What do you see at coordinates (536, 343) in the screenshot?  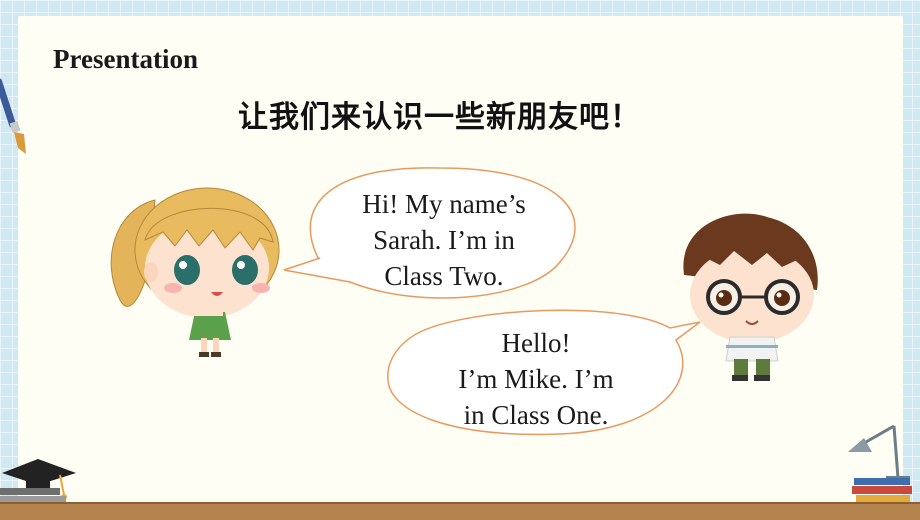 I see `mike-line: Hello!` at bounding box center [536, 343].